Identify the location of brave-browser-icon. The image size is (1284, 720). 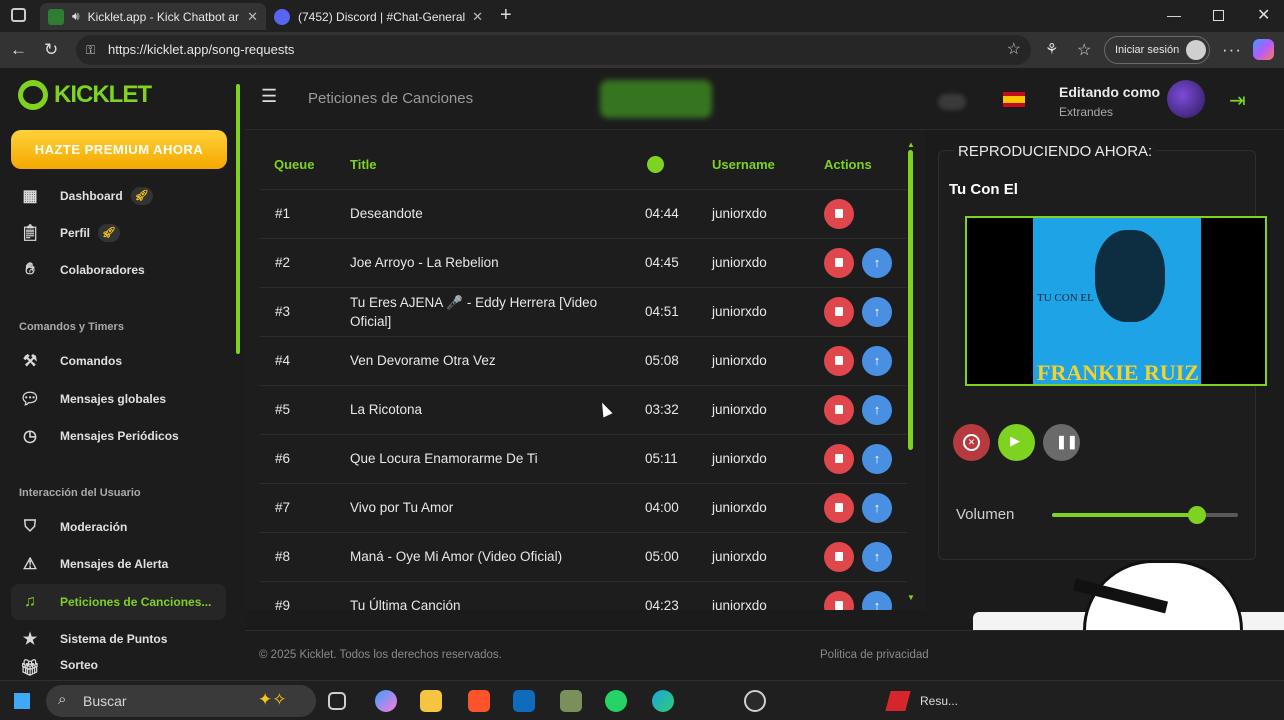
(479, 701).